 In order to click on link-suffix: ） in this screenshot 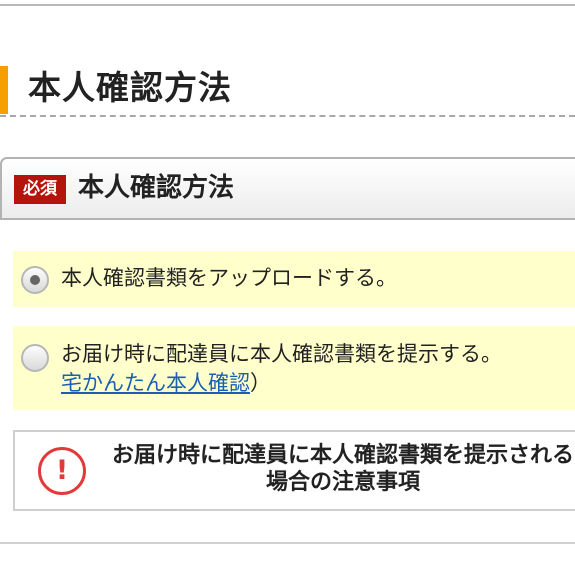, I will do `click(260, 383)`.